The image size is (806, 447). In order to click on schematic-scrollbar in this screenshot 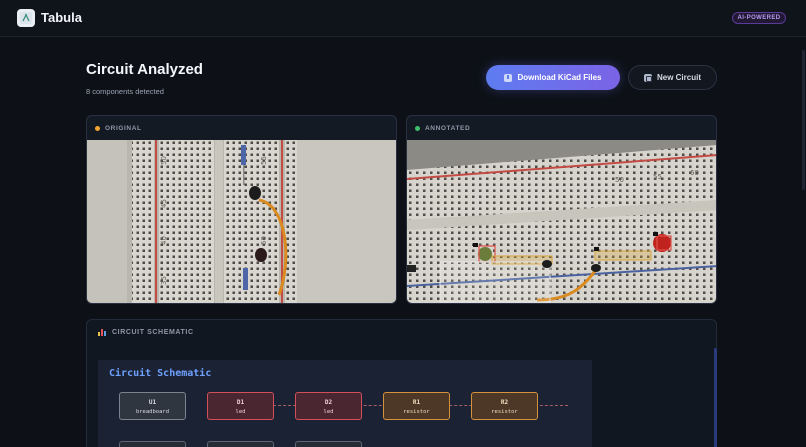, I will do `click(715, 397)`.